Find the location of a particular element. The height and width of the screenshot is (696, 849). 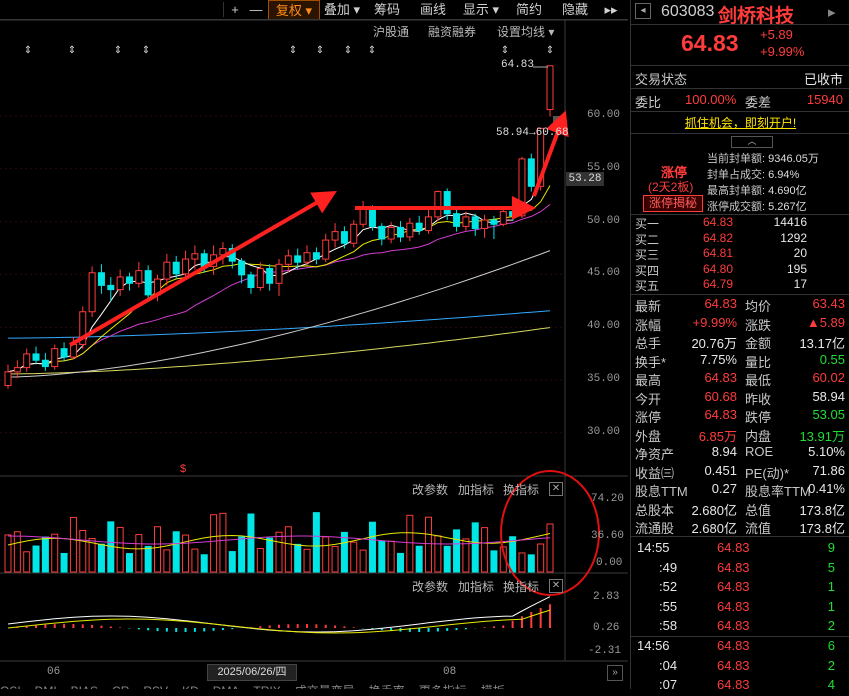

stat-label: 内盘 is located at coordinates (758, 436).